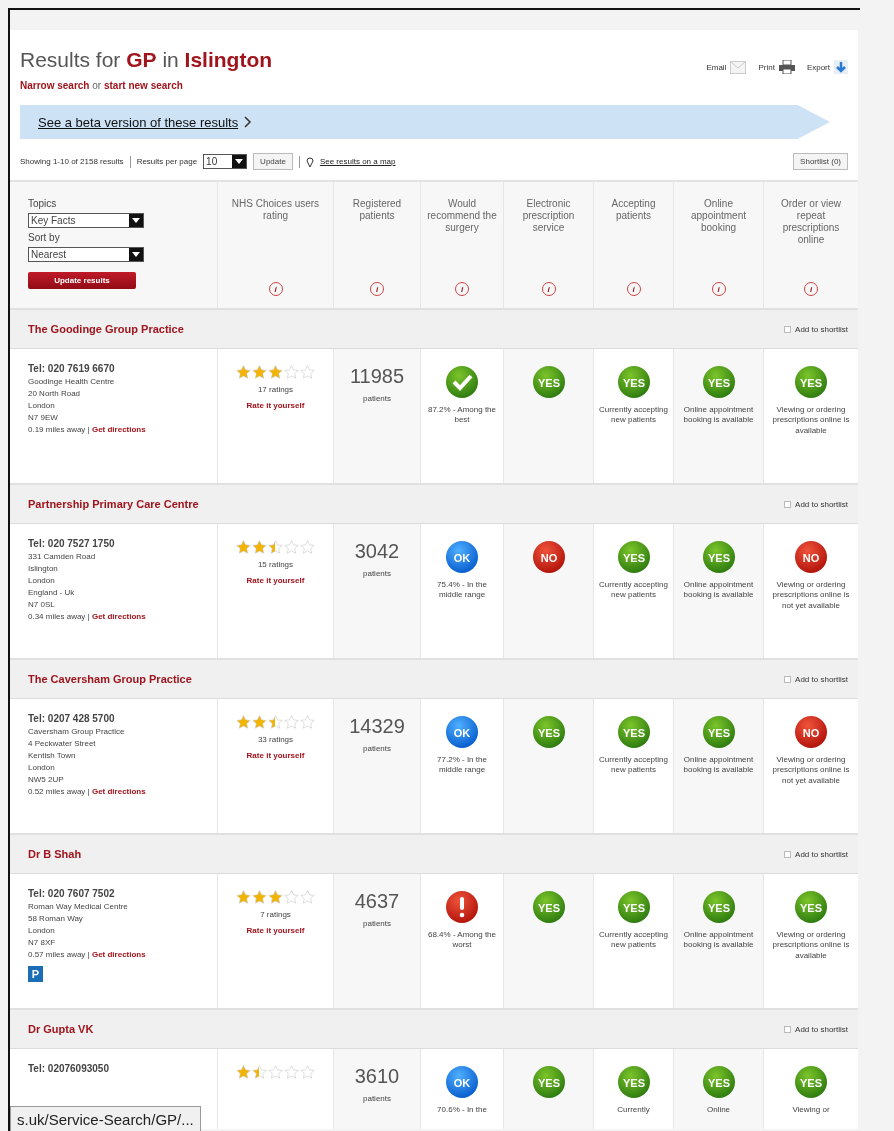  What do you see at coordinates (811, 596) in the screenshot?
I see `status-text: Viewing or ordering prescriptions online is not yet available` at bounding box center [811, 596].